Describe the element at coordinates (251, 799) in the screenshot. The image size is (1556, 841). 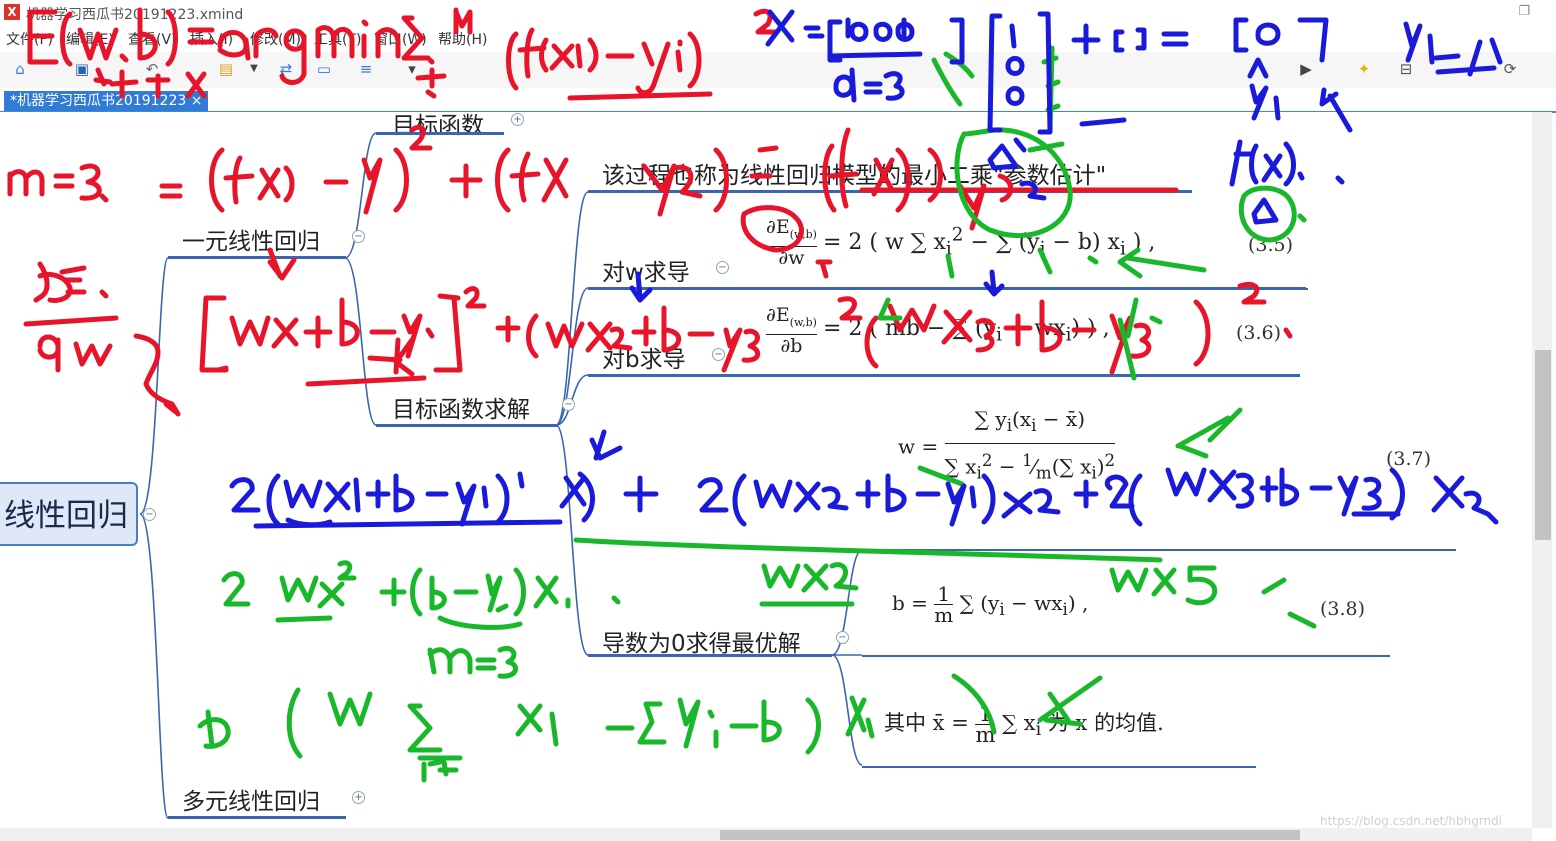
I see `topic-multivariate-regression: 多元线性回归` at that location.